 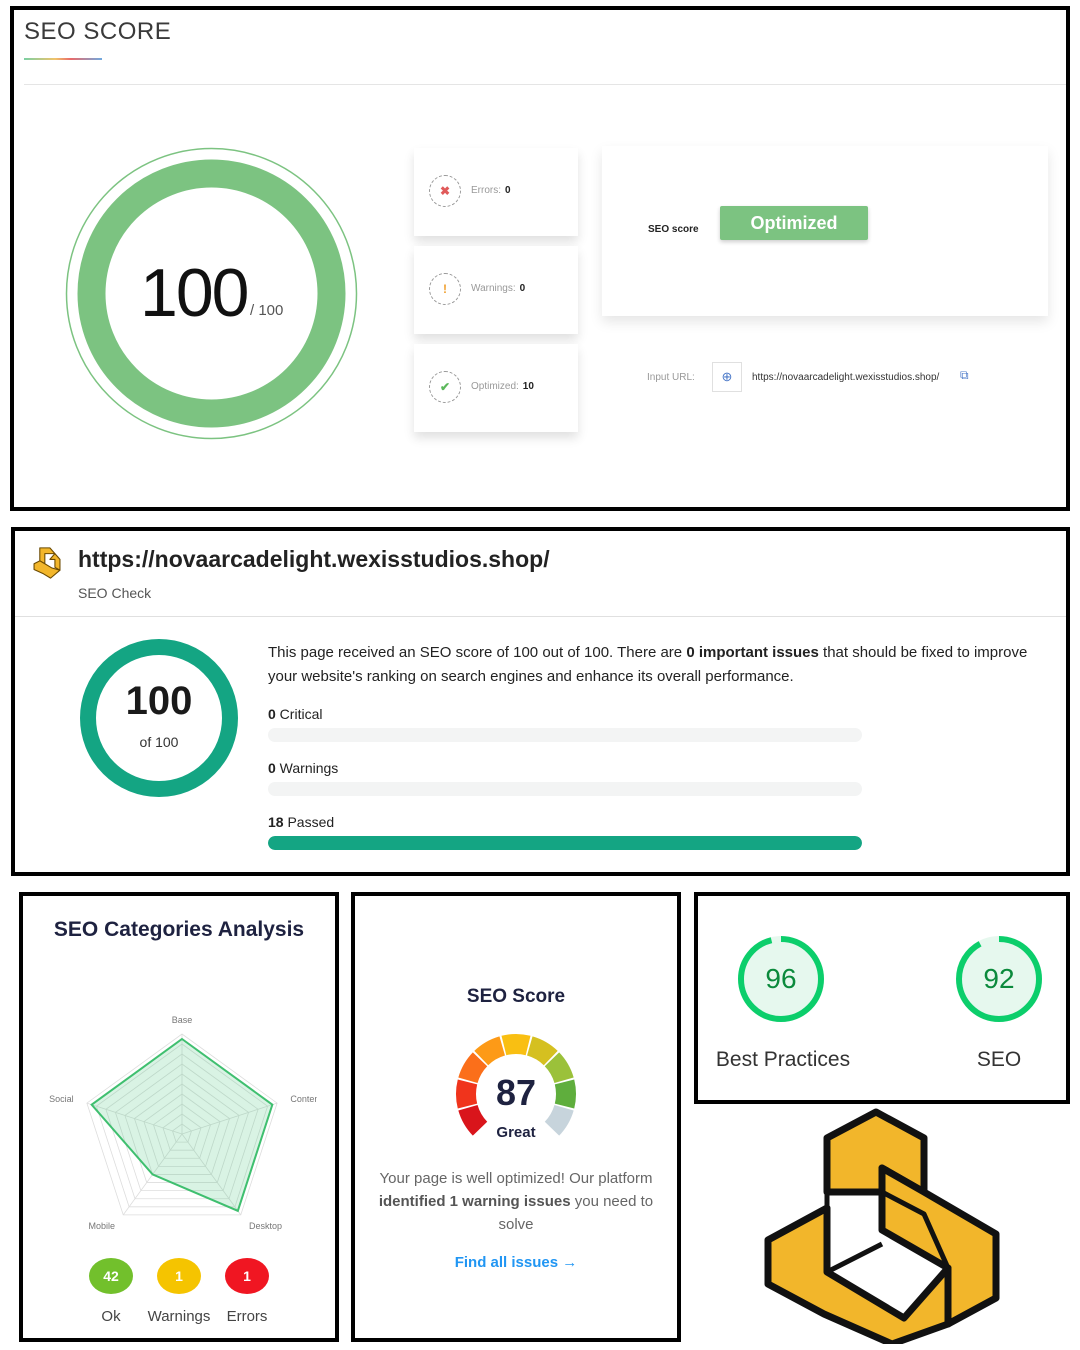 What do you see at coordinates (516, 1045) in the screenshot?
I see `gauge-segment` at bounding box center [516, 1045].